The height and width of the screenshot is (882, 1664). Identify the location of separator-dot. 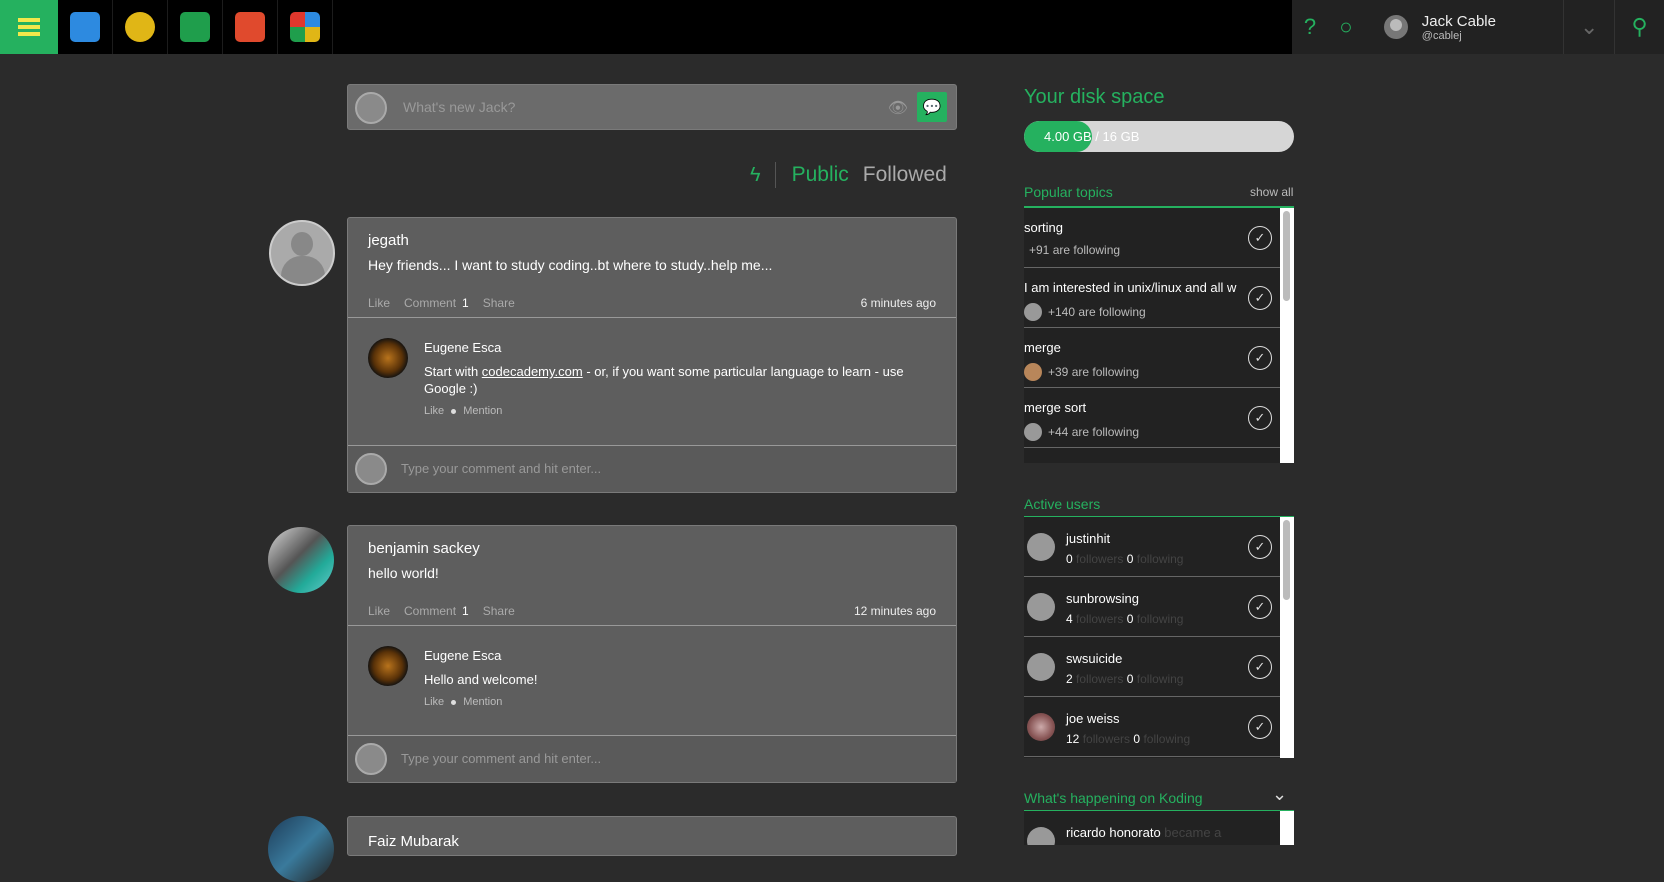
(454, 411).